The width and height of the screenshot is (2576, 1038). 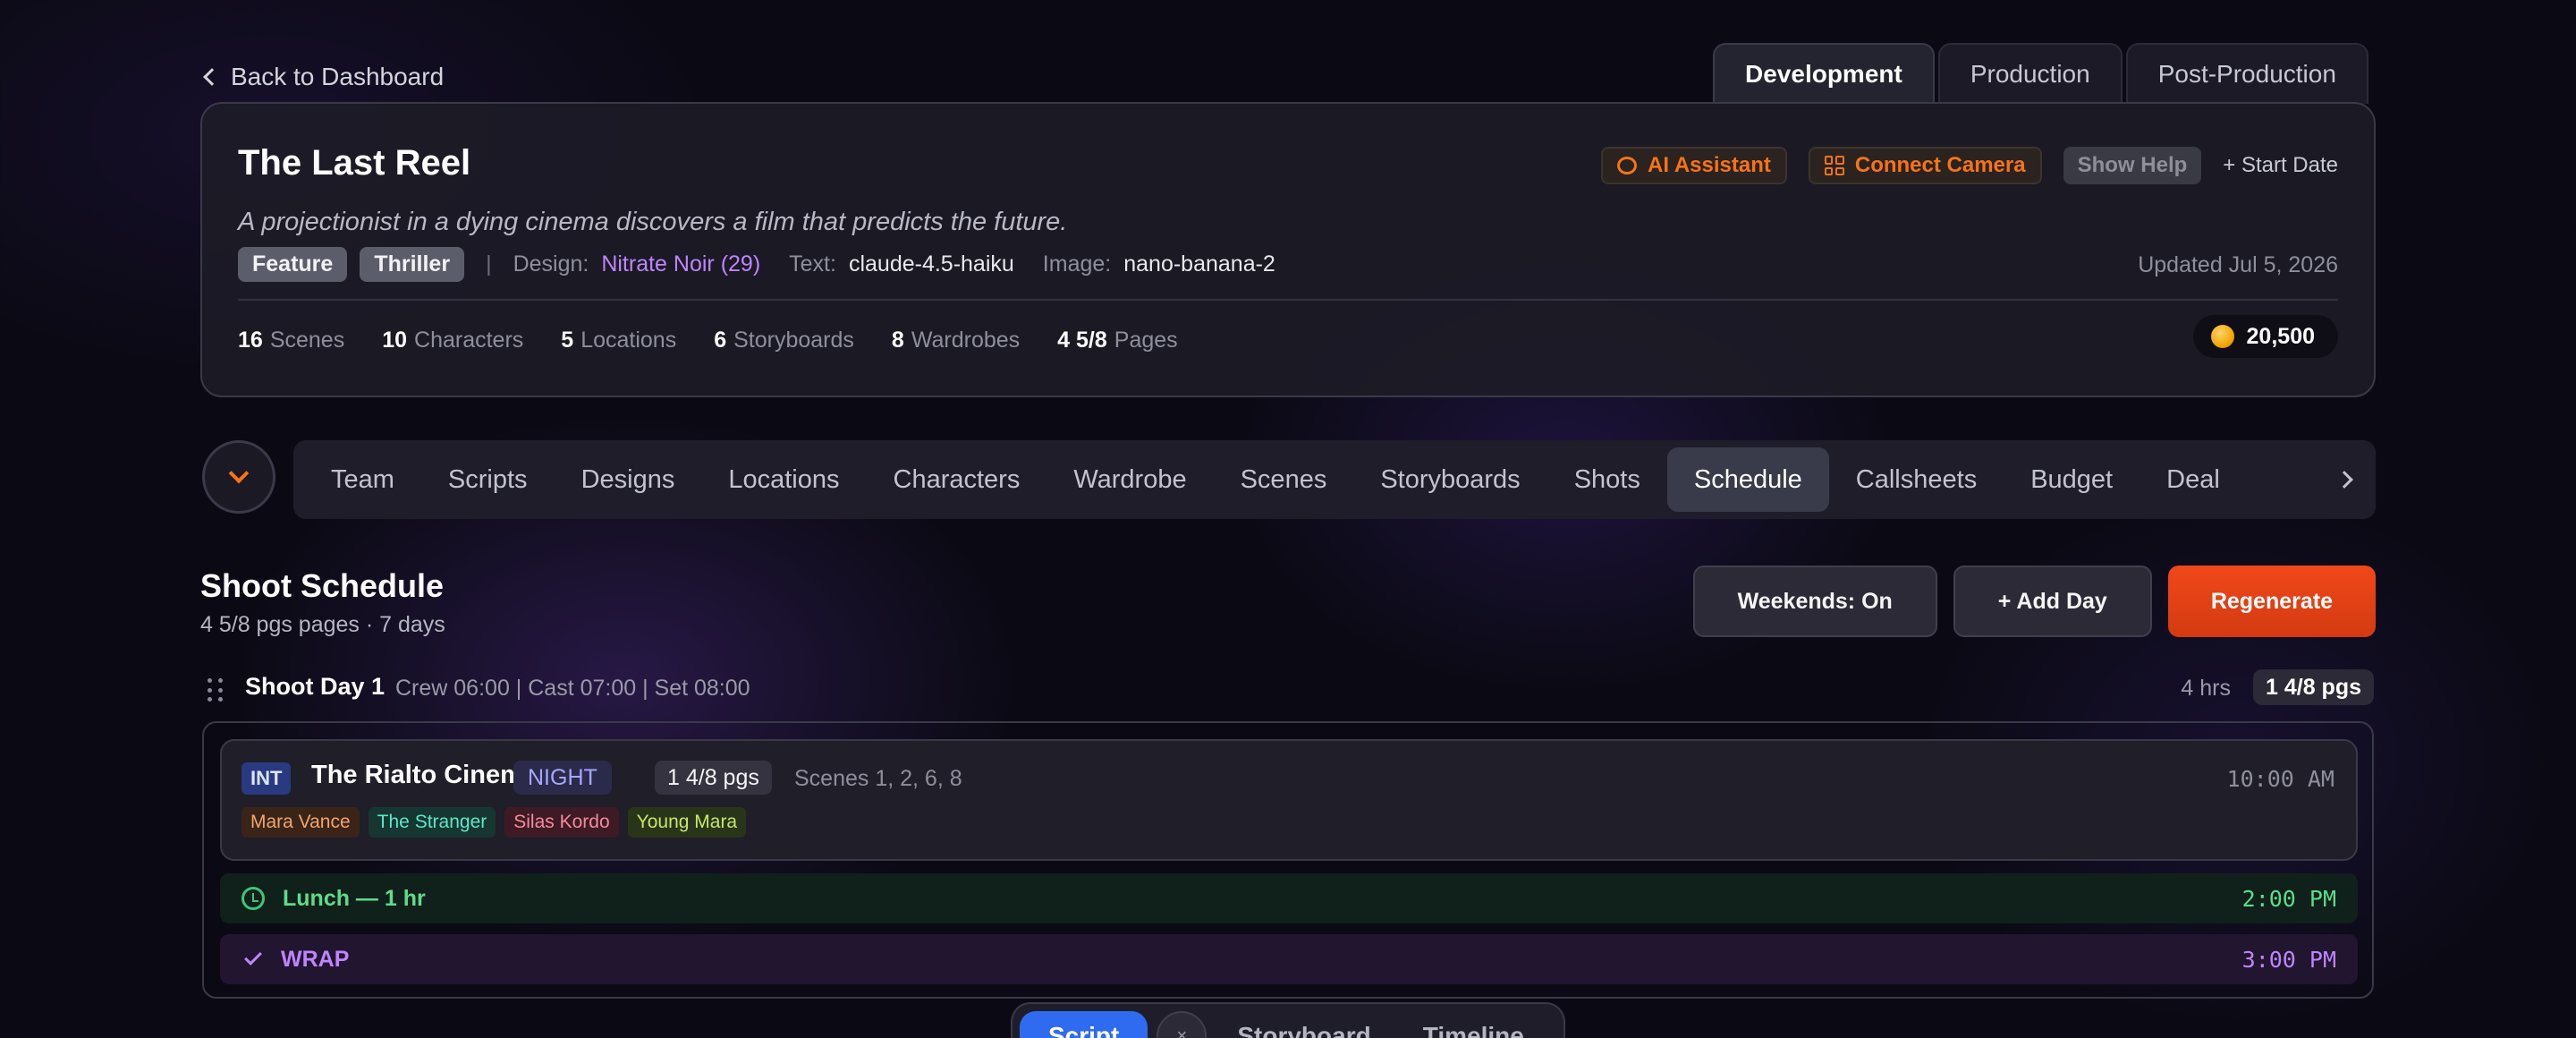 I want to click on dock-timeline-button: Timeline, so click(x=1474, y=1024).